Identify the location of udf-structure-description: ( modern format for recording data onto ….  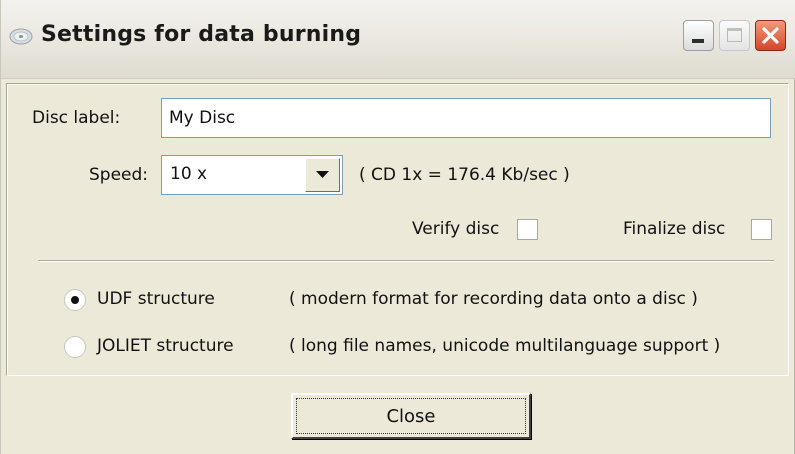
(493, 299).